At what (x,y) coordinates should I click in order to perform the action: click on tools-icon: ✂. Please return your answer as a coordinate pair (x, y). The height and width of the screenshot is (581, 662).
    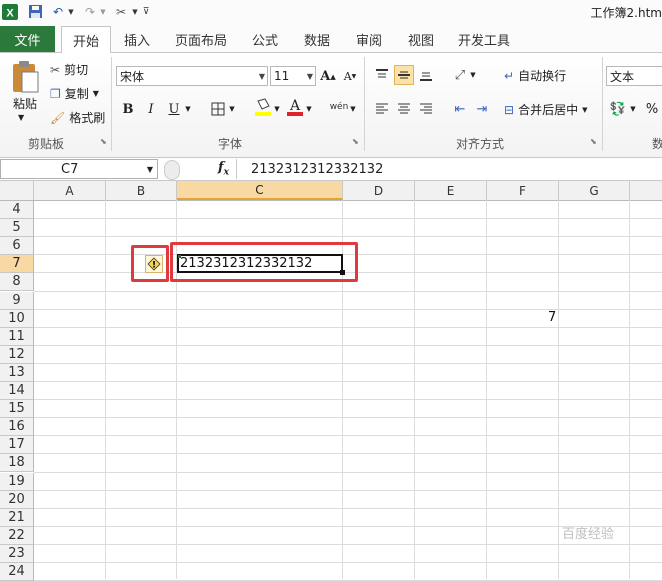
    Looking at the image, I should click on (121, 11).